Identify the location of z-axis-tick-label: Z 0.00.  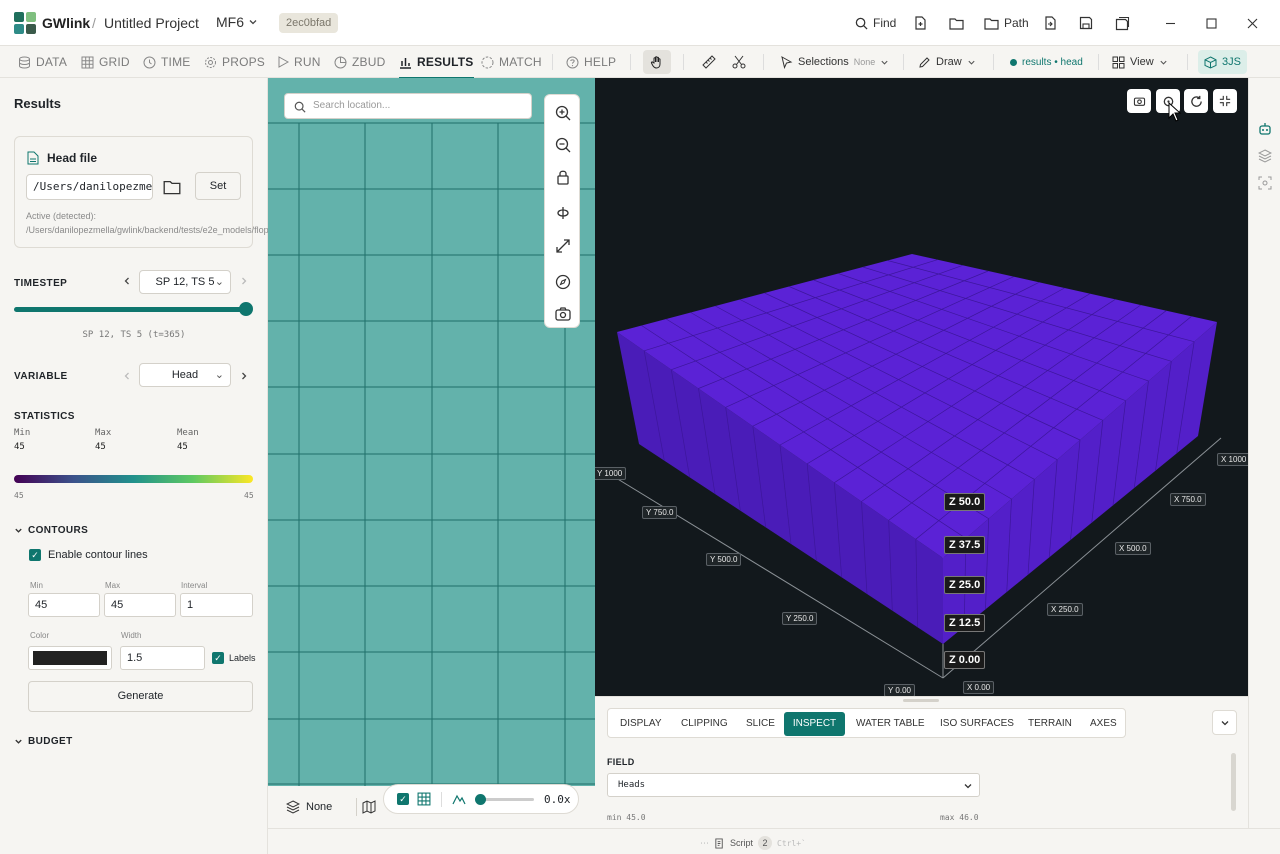
(965, 660).